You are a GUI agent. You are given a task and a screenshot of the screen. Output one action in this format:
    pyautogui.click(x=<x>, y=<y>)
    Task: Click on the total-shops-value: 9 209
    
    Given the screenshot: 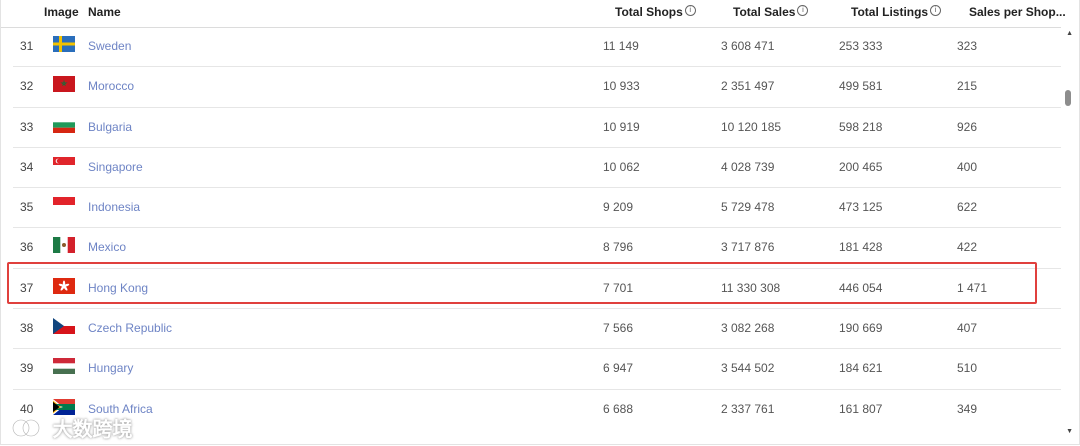 What is the action you would take?
    pyautogui.click(x=618, y=207)
    